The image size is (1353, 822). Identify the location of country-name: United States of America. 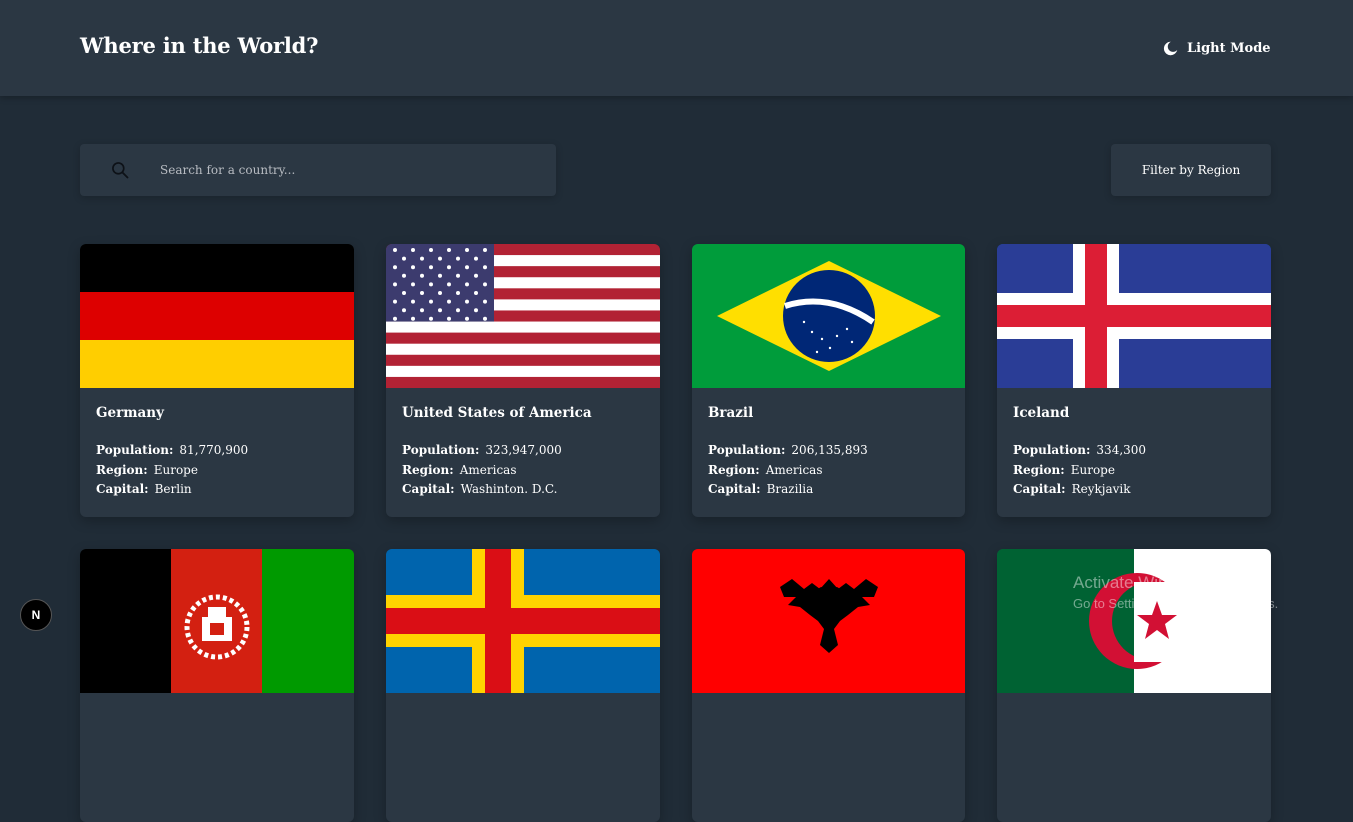
(497, 413).